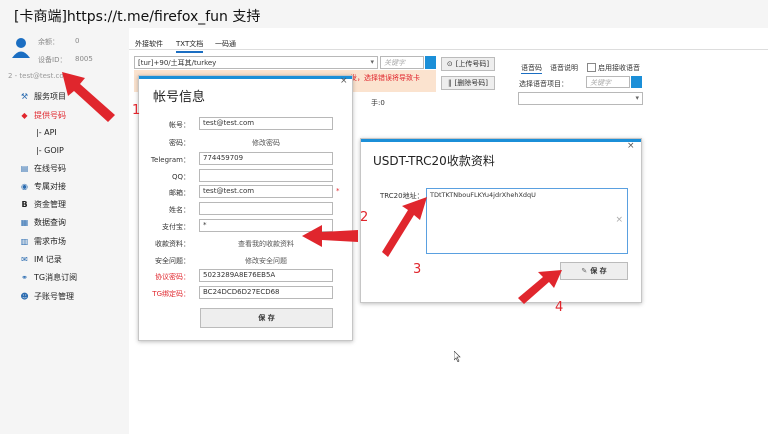 This screenshot has height=434, width=768. Describe the element at coordinates (266, 275) in the screenshot. I see `protocol-password-input: 5023289A8E76EB5A` at that location.